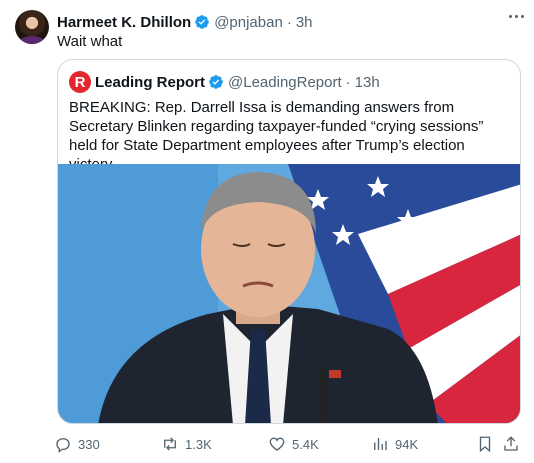  What do you see at coordinates (277, 444) in the screenshot?
I see `like-icon` at bounding box center [277, 444].